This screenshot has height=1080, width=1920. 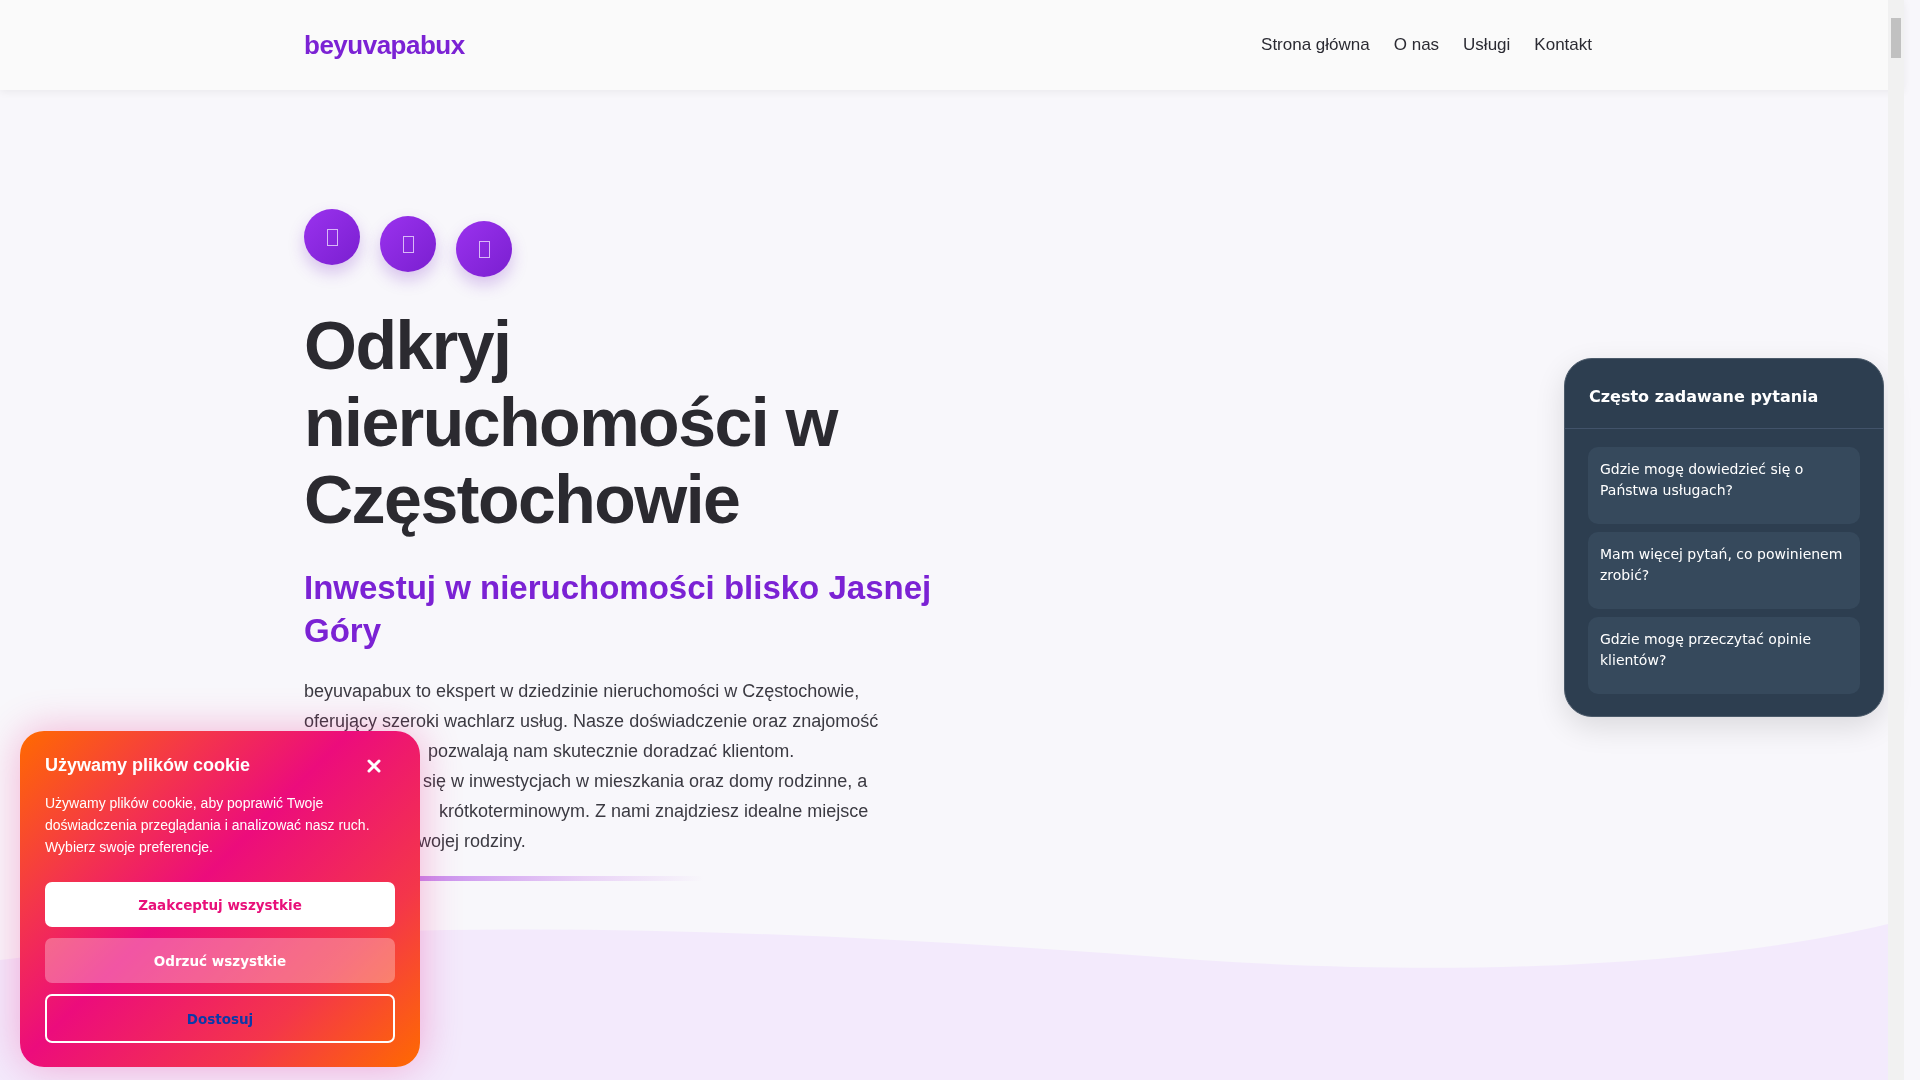 I want to click on faq-item: Mam więcej pytań, co powinienem zrobić?, so click(x=1724, y=570).